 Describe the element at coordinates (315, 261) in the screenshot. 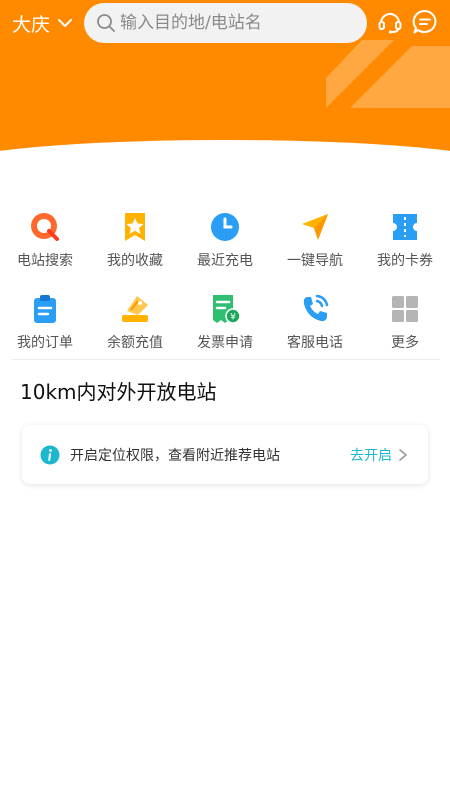

I see `menu-label: 一键导航` at that location.